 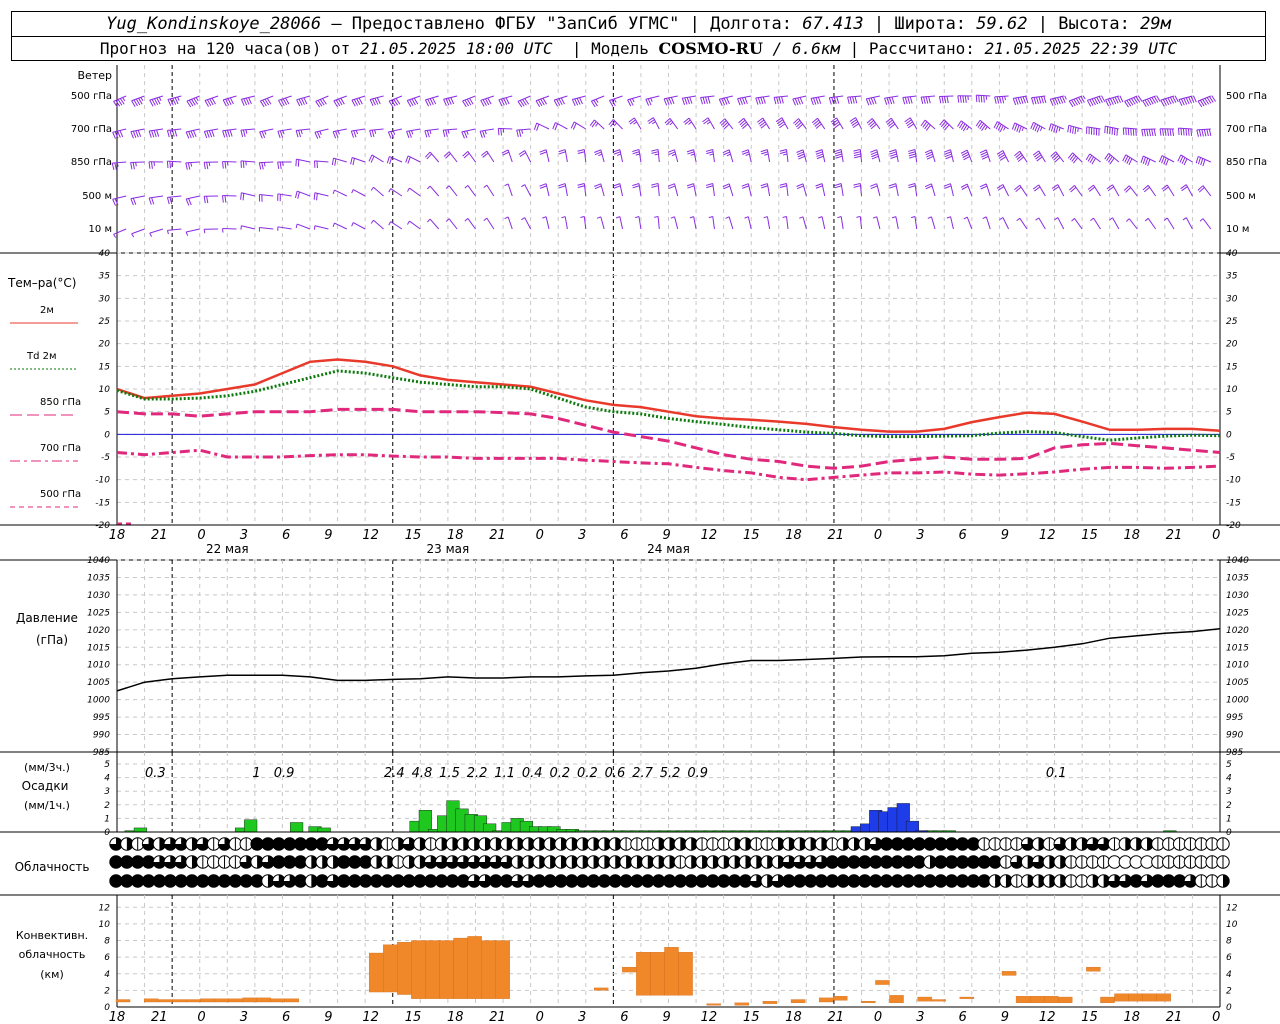 I want to click on pressure-title: Давление, so click(x=47, y=618).